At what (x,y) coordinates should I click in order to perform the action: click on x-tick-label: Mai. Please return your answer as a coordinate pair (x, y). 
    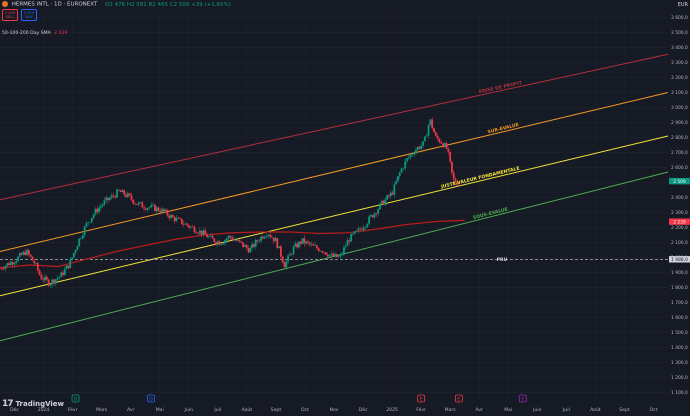
    Looking at the image, I should click on (160, 410).